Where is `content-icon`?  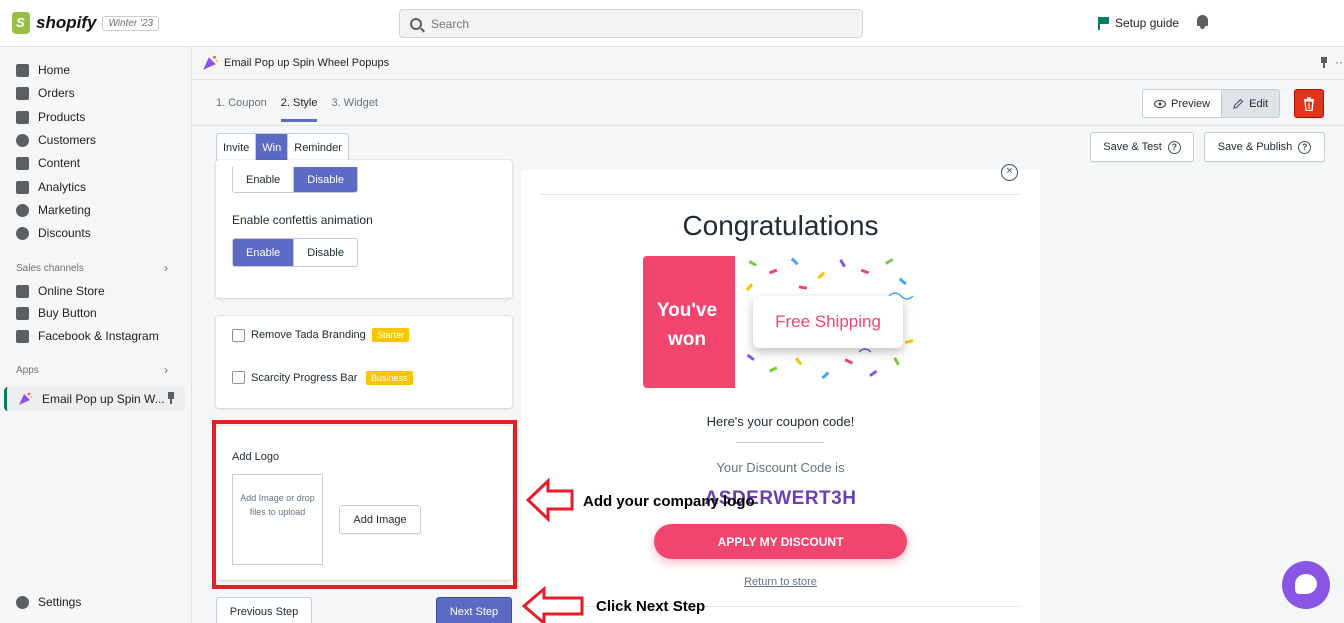 content-icon is located at coordinates (22, 163).